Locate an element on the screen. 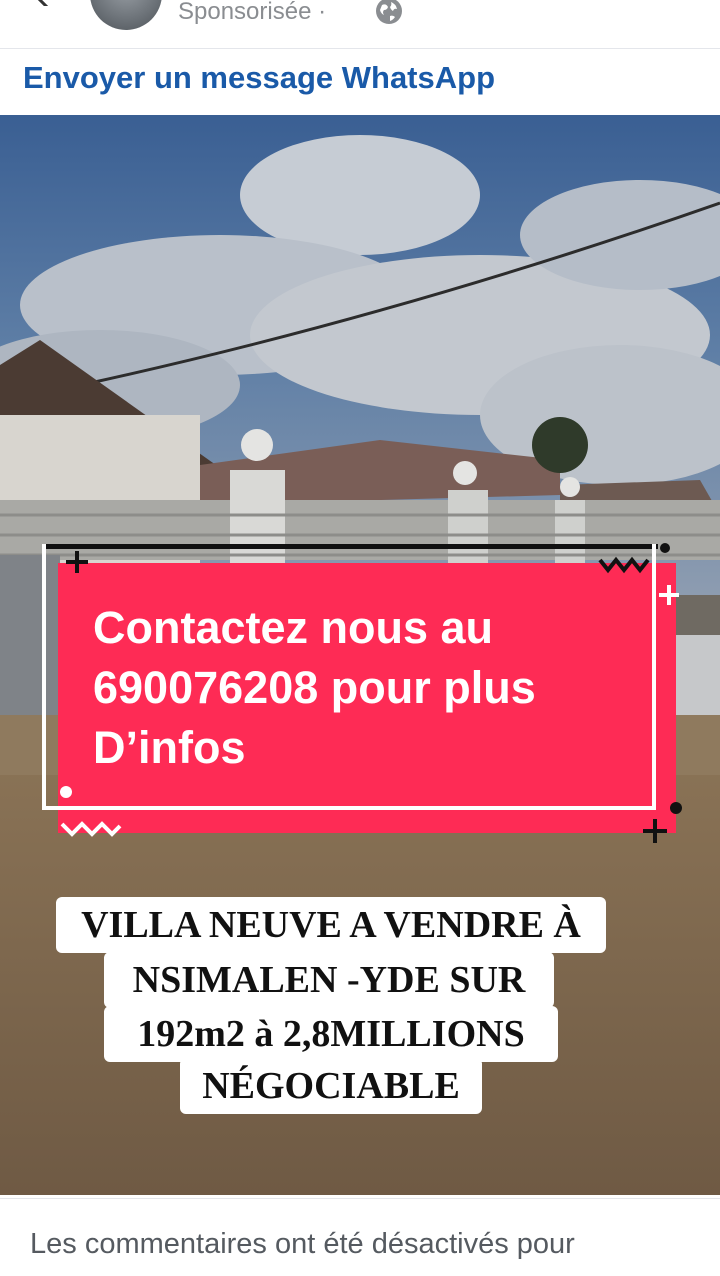  plus-white-decoration-icon is located at coordinates (669, 595).